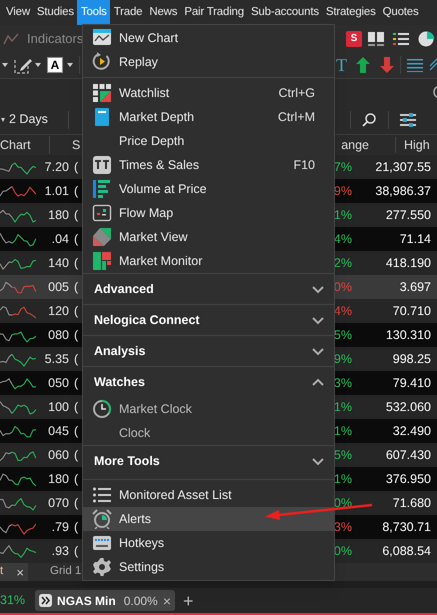  Describe the element at coordinates (208, 62) in the screenshot. I see `menu-item: Replay` at that location.